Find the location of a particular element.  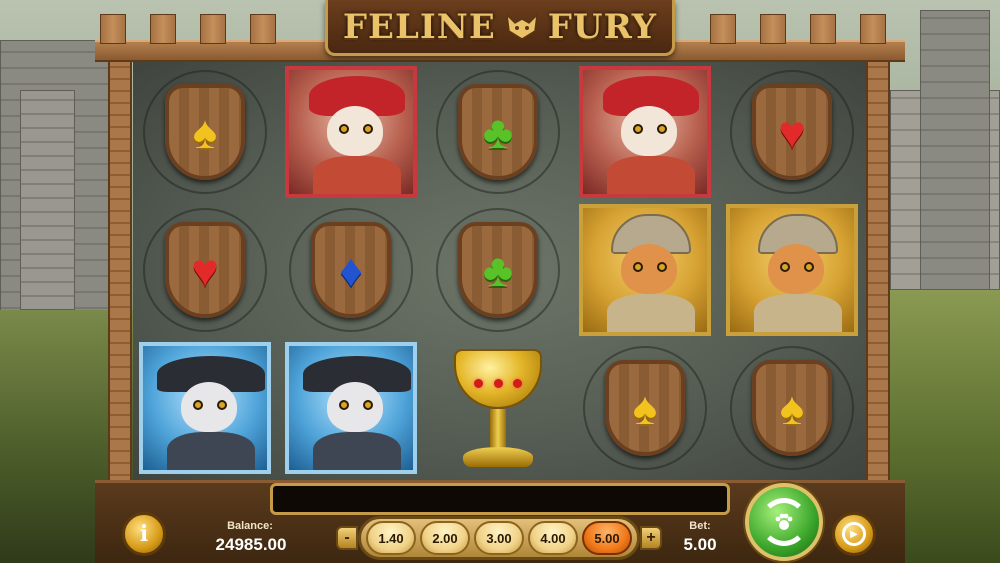

balance-label: Balance: is located at coordinates (250, 526).